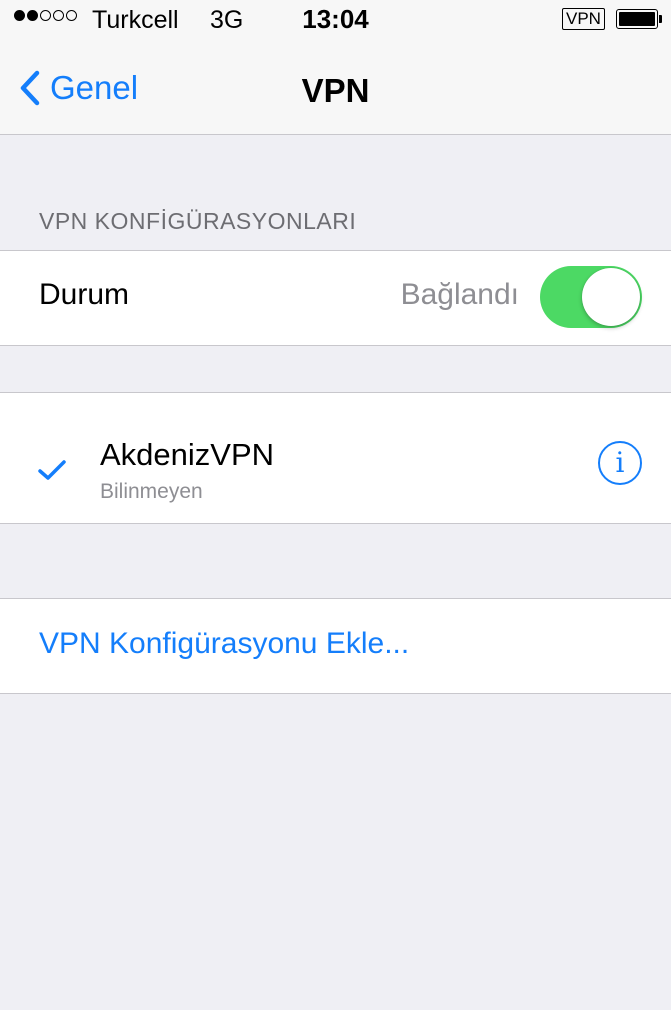 The width and height of the screenshot is (671, 1010). Describe the element at coordinates (52, 470) in the screenshot. I see `checkmark-icon` at that location.